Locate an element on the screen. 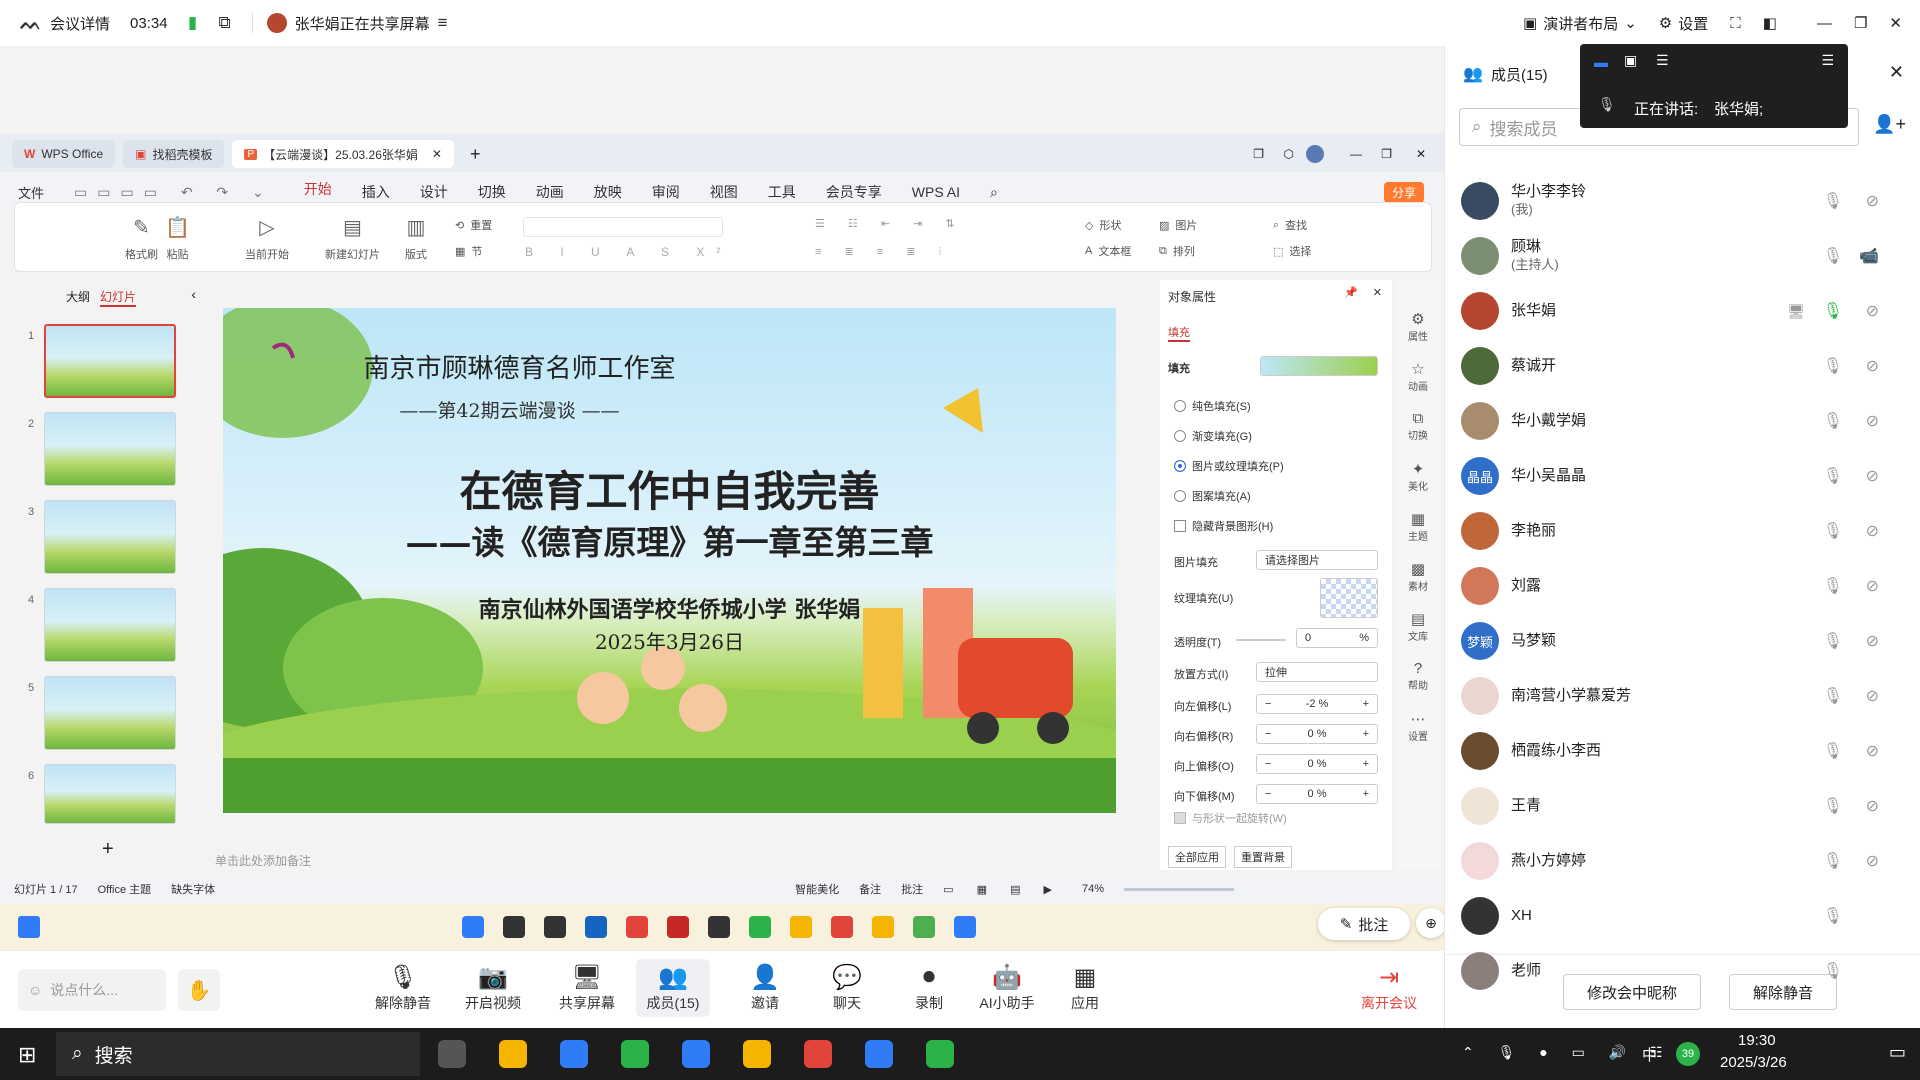 The image size is (1920, 1080). select-button: ⬚ 选择 is located at coordinates (1292, 251).